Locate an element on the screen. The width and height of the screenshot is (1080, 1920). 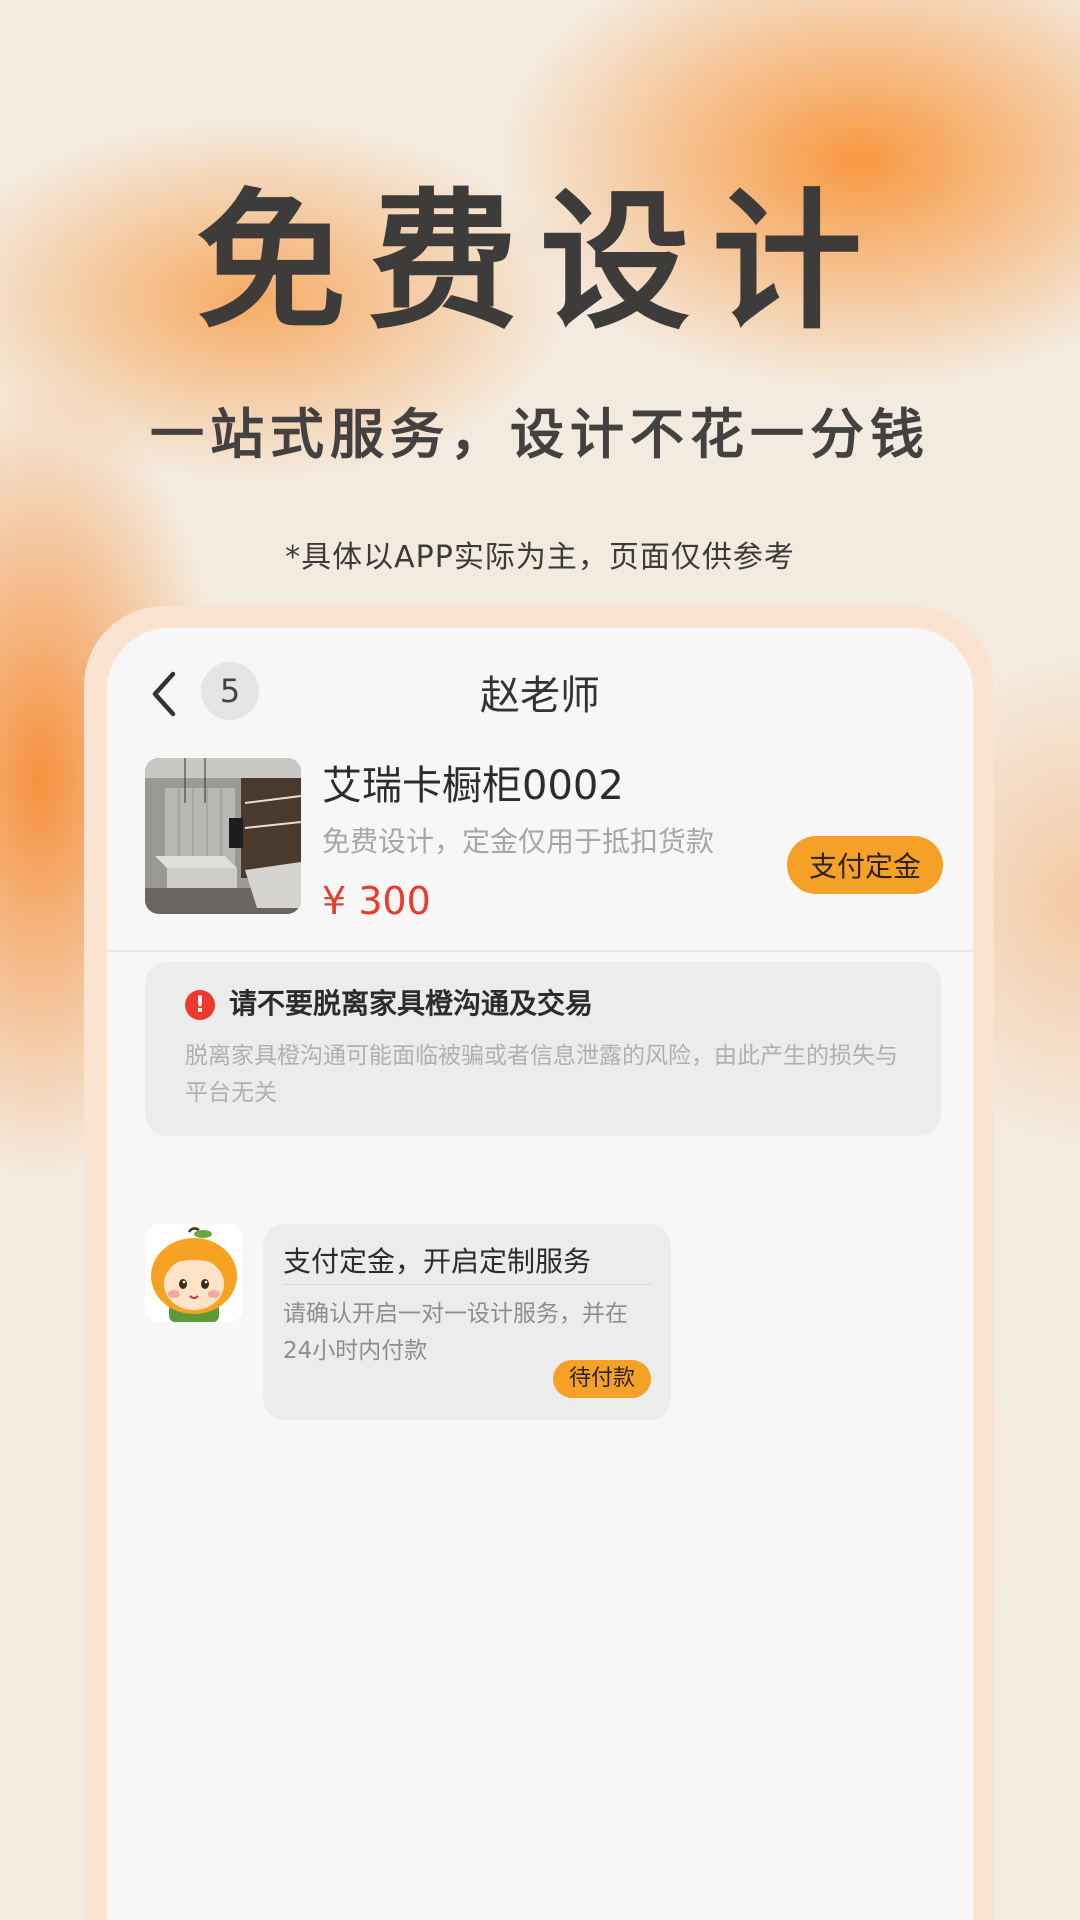
hero-subtitle: 一站式服务，设计不花一分钱 is located at coordinates (540, 434).